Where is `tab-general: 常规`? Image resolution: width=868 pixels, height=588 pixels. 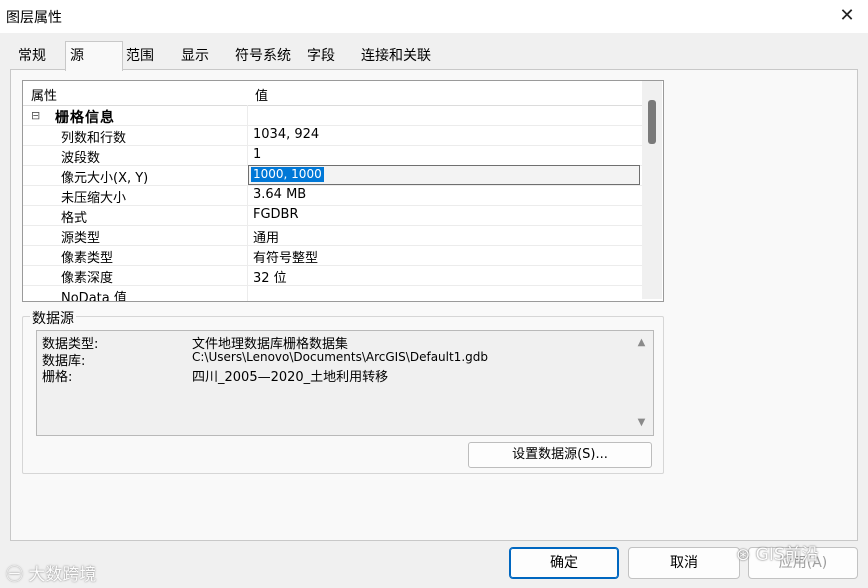 tab-general: 常规 is located at coordinates (32, 56).